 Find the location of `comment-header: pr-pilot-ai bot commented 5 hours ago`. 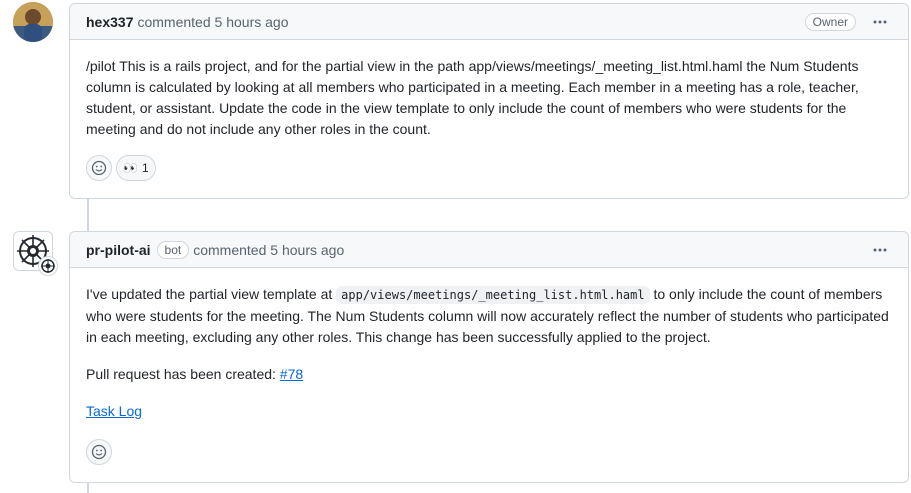

comment-header: pr-pilot-ai bot commented 5 hours ago is located at coordinates (489, 250).